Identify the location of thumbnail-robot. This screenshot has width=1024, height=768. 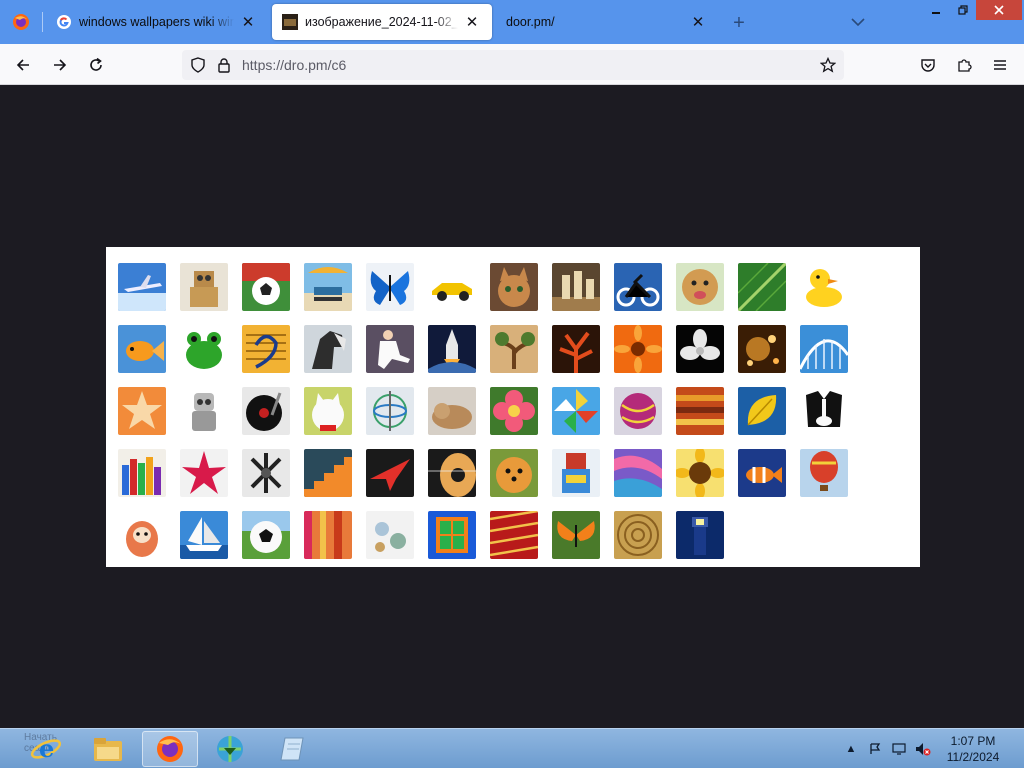
(204, 287).